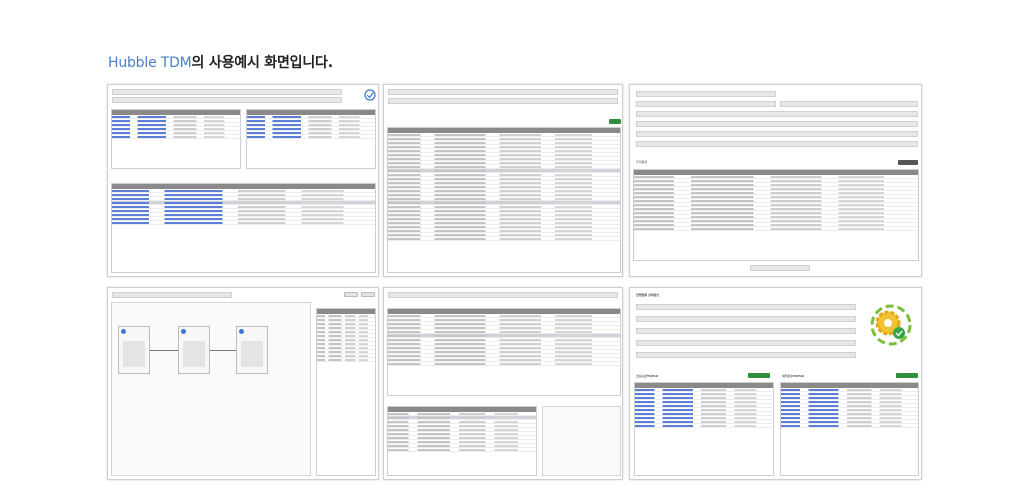 The image size is (1023, 504). What do you see at coordinates (346, 392) in the screenshot?
I see `side-list` at bounding box center [346, 392].